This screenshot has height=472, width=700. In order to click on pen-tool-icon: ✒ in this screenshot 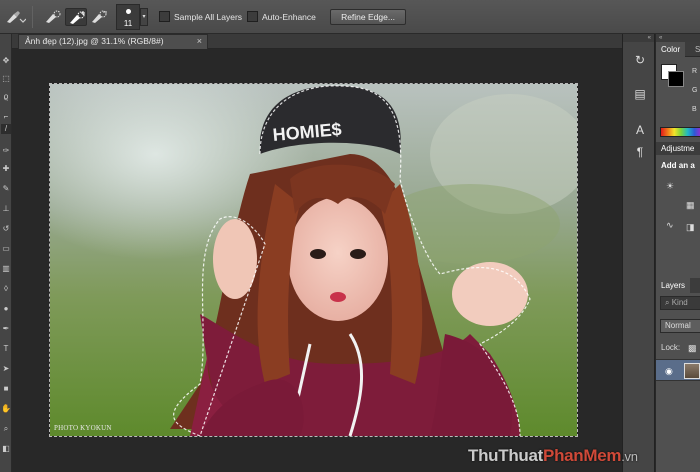, I will do `click(6, 329)`.